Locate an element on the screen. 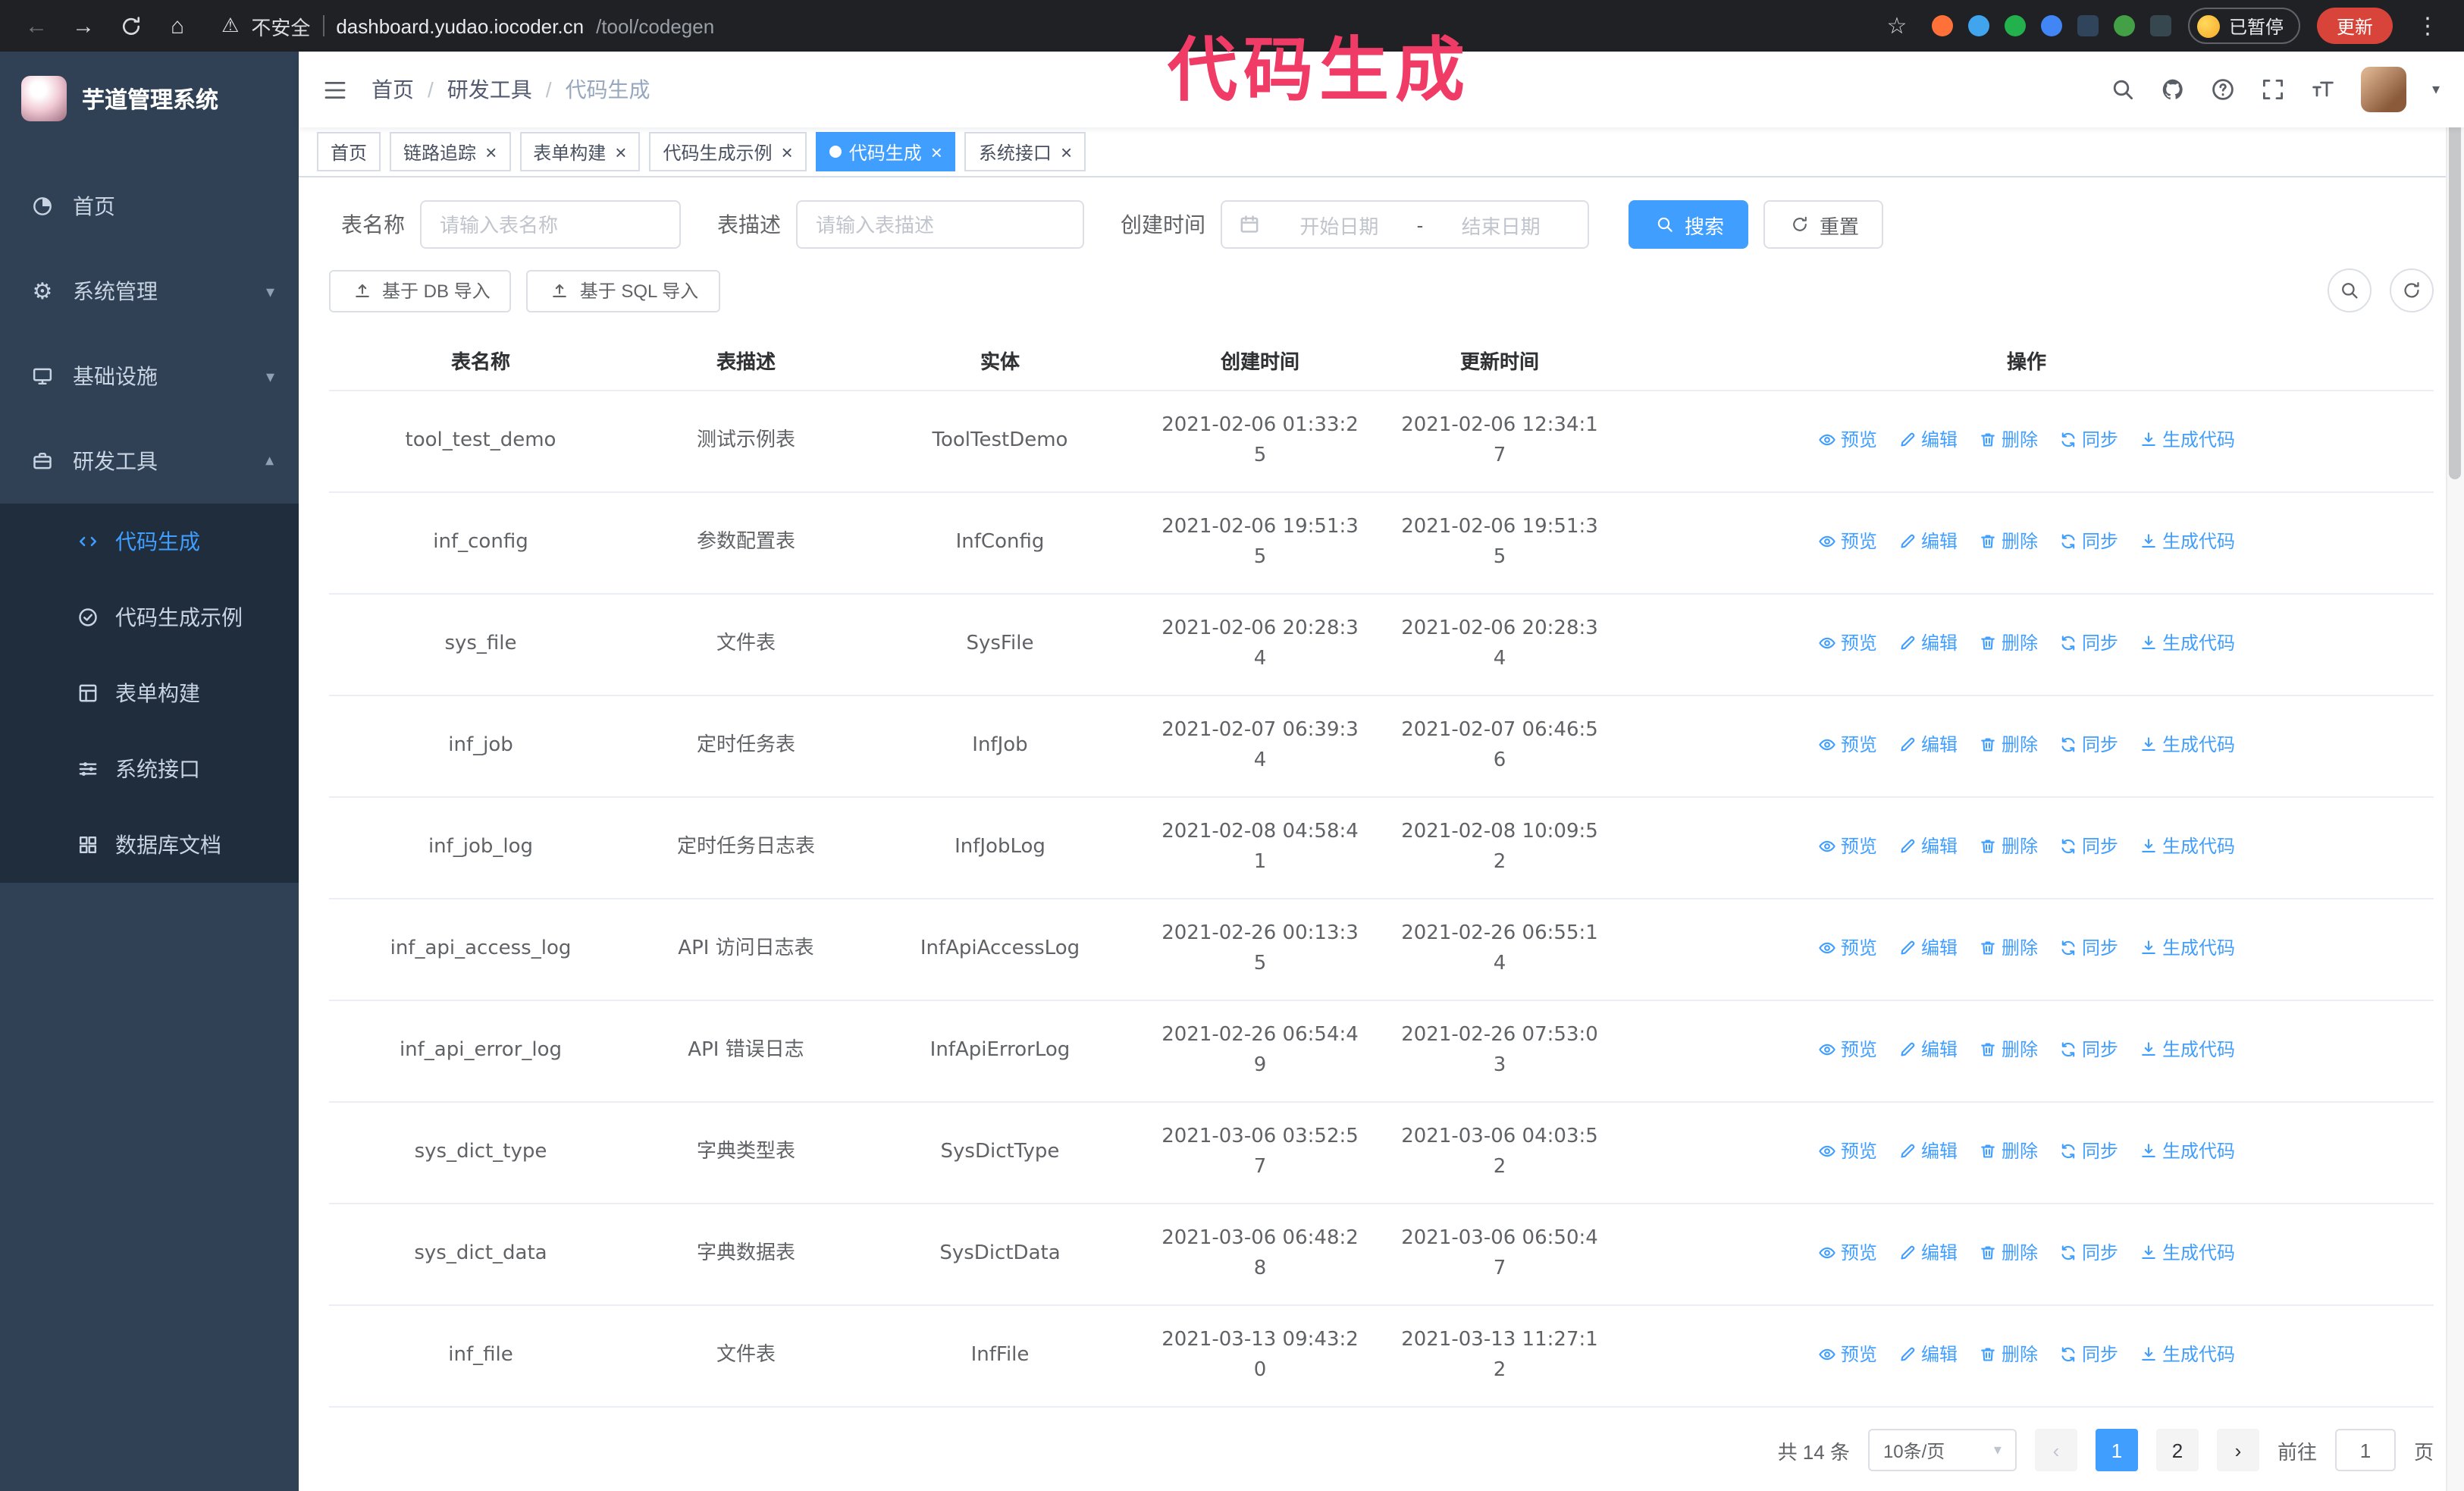 The height and width of the screenshot is (1491, 2464). tab-form-builder: 表单构建 × is located at coordinates (580, 151).